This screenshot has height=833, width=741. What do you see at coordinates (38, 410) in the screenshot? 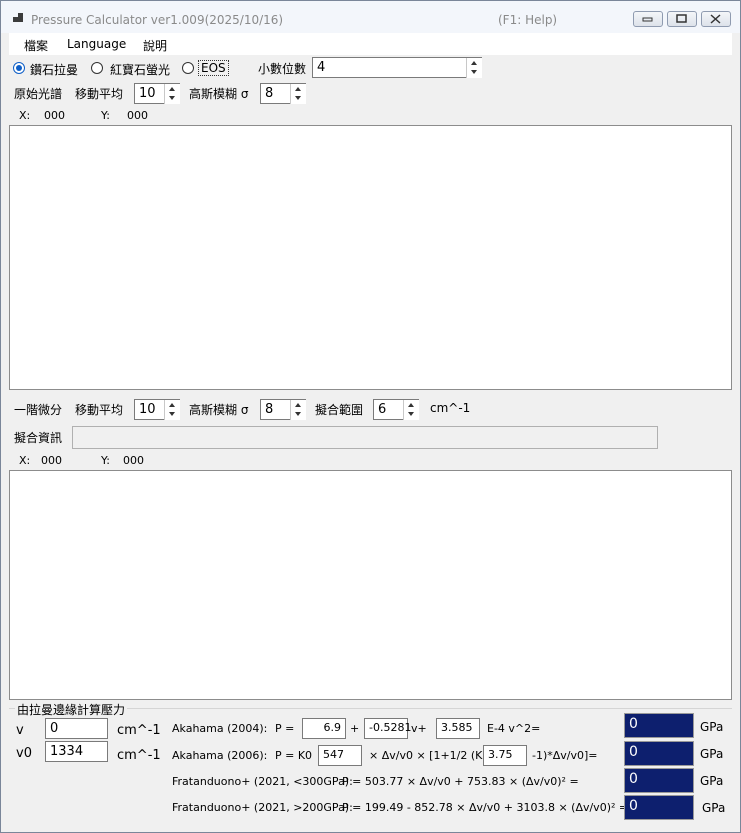
I see `derivative-label: 一階微分` at bounding box center [38, 410].